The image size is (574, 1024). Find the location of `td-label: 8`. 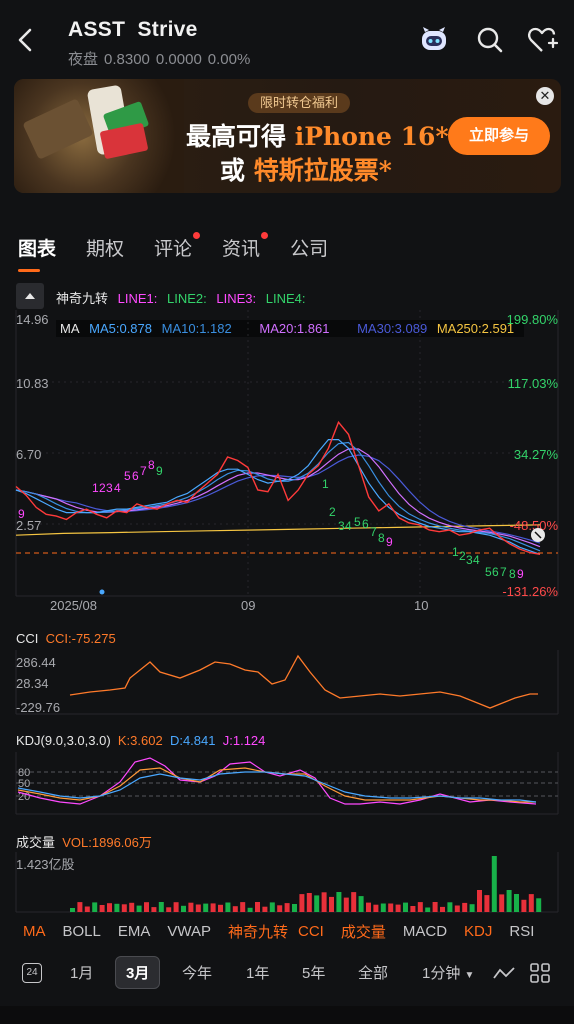

td-label: 8 is located at coordinates (381, 538).